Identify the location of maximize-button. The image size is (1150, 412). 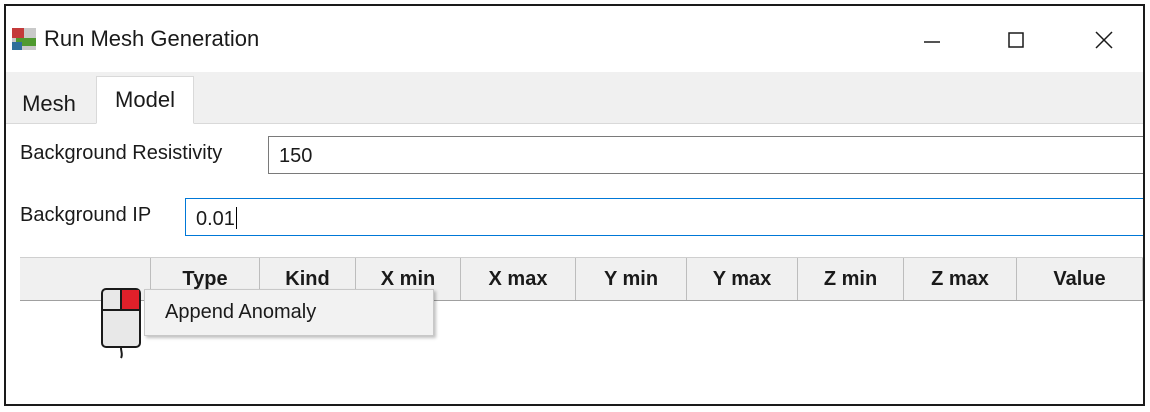
(1016, 40).